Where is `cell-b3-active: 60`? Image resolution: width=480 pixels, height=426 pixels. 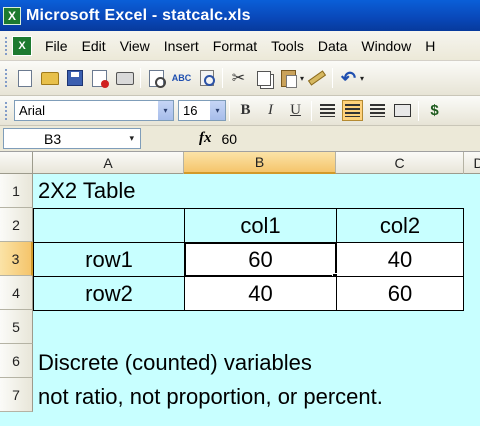
cell-b3-active: 60 is located at coordinates (260, 259).